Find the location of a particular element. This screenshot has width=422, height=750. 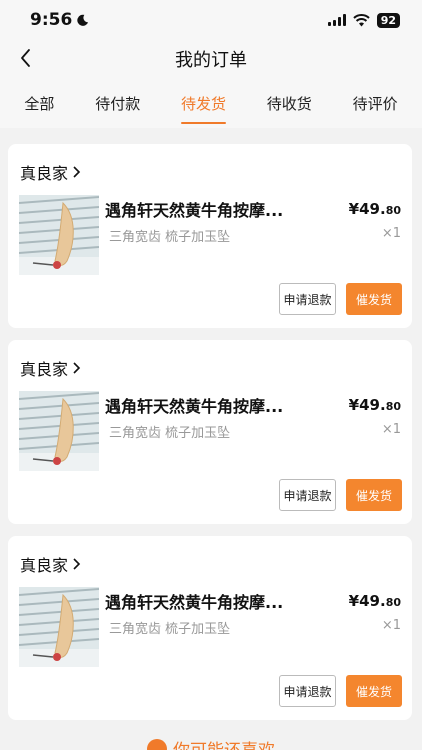

page-title: 我的订单 is located at coordinates (211, 60).